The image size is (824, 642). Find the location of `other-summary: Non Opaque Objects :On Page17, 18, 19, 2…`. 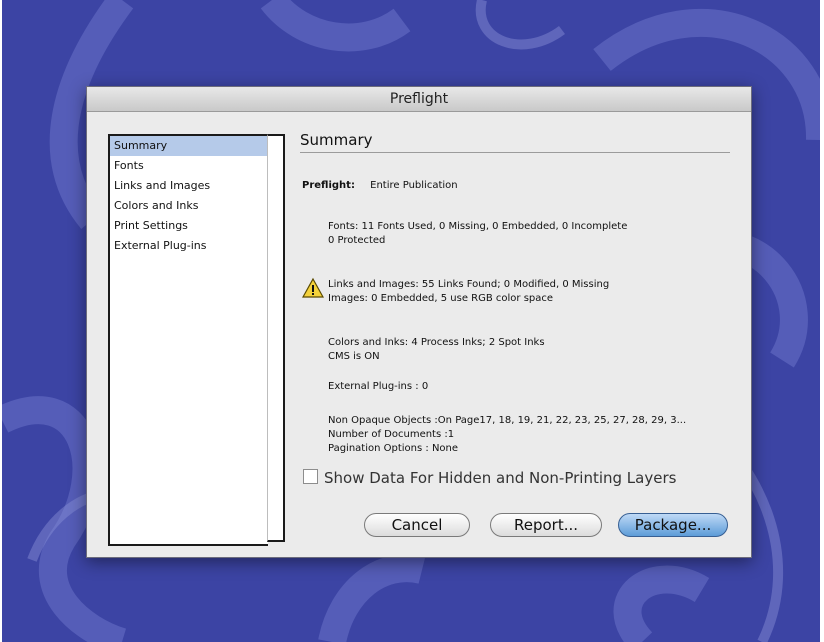

other-summary: Non Opaque Objects :On Page17, 18, 19, 2… is located at coordinates (507, 435).